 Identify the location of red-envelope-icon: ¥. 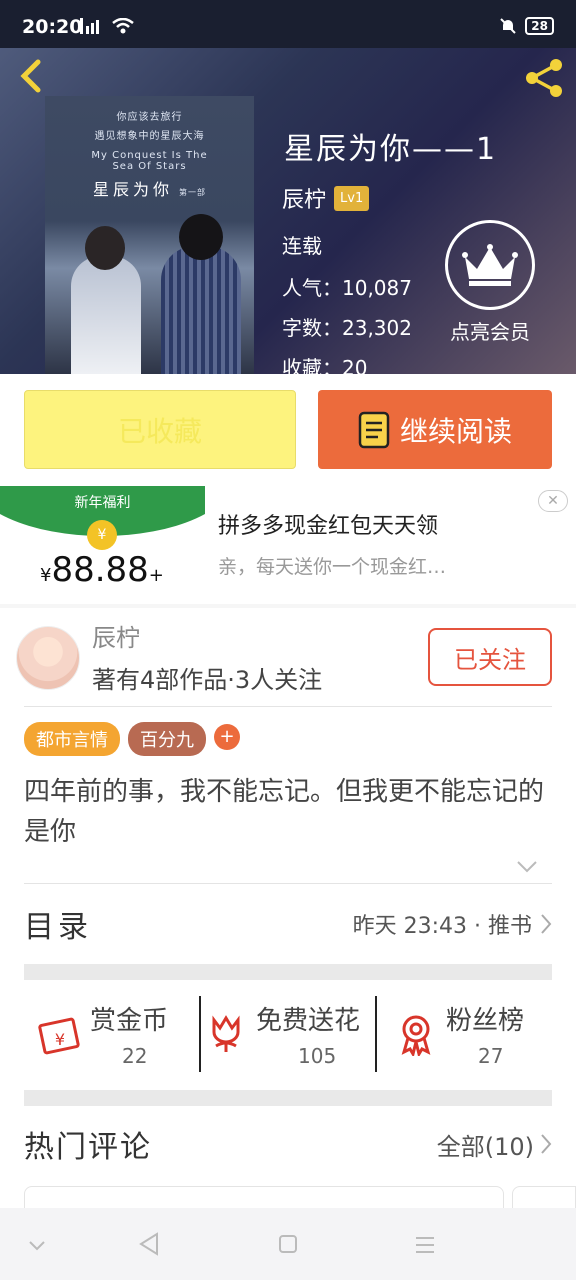
(59, 1036).